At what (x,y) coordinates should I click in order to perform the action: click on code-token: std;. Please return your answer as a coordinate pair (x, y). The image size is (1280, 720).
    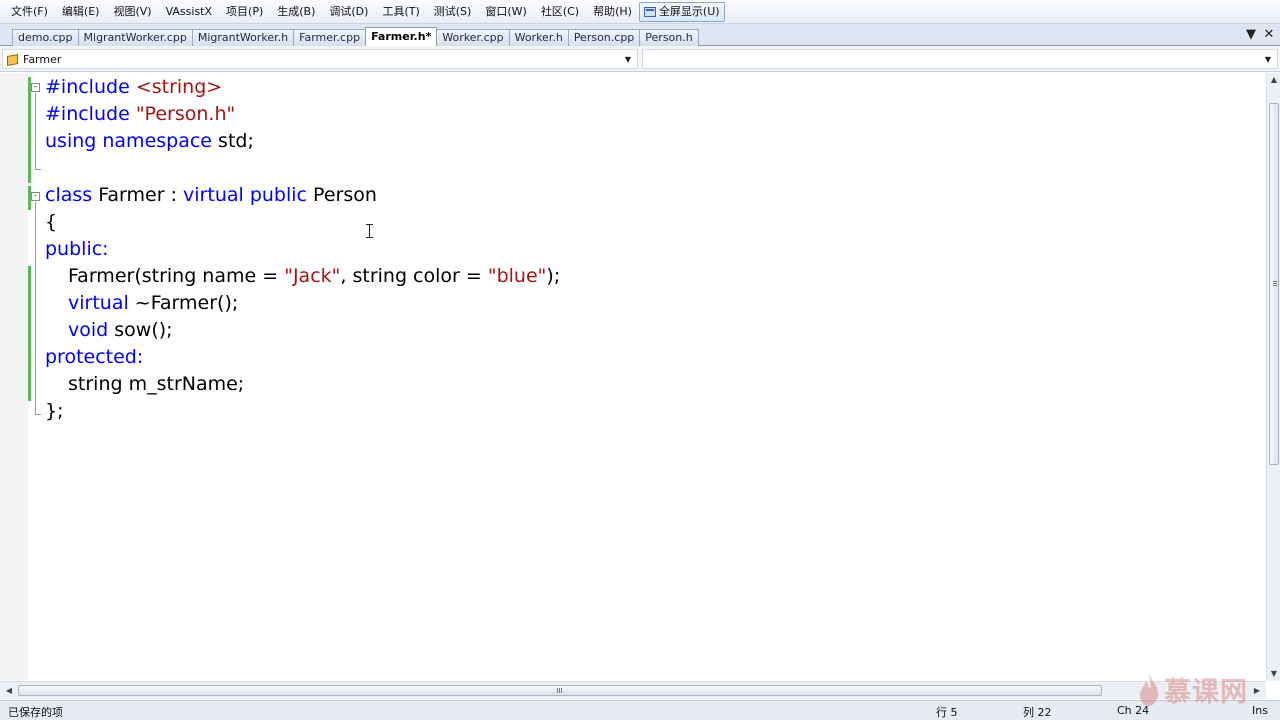
    Looking at the image, I should click on (236, 141).